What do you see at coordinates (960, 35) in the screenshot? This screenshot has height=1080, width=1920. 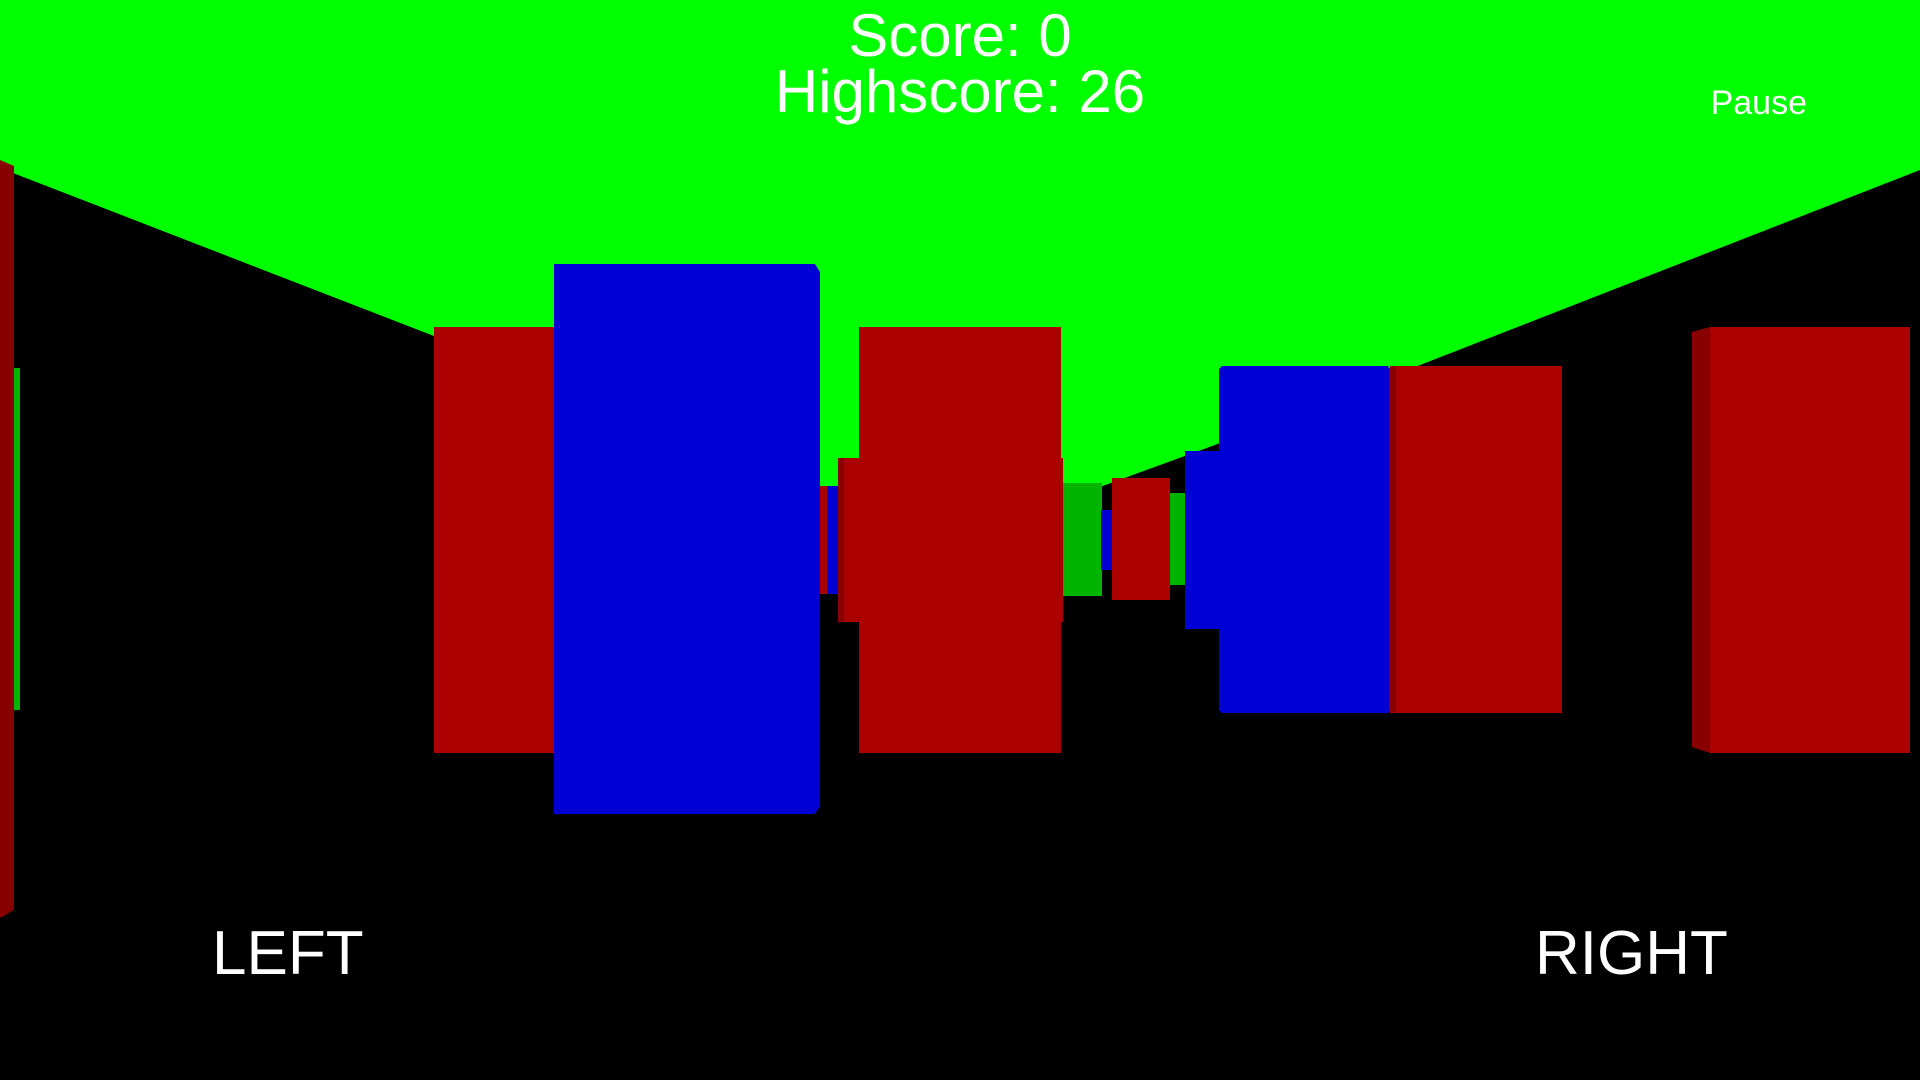 I see `score-text: Score: 0` at bounding box center [960, 35].